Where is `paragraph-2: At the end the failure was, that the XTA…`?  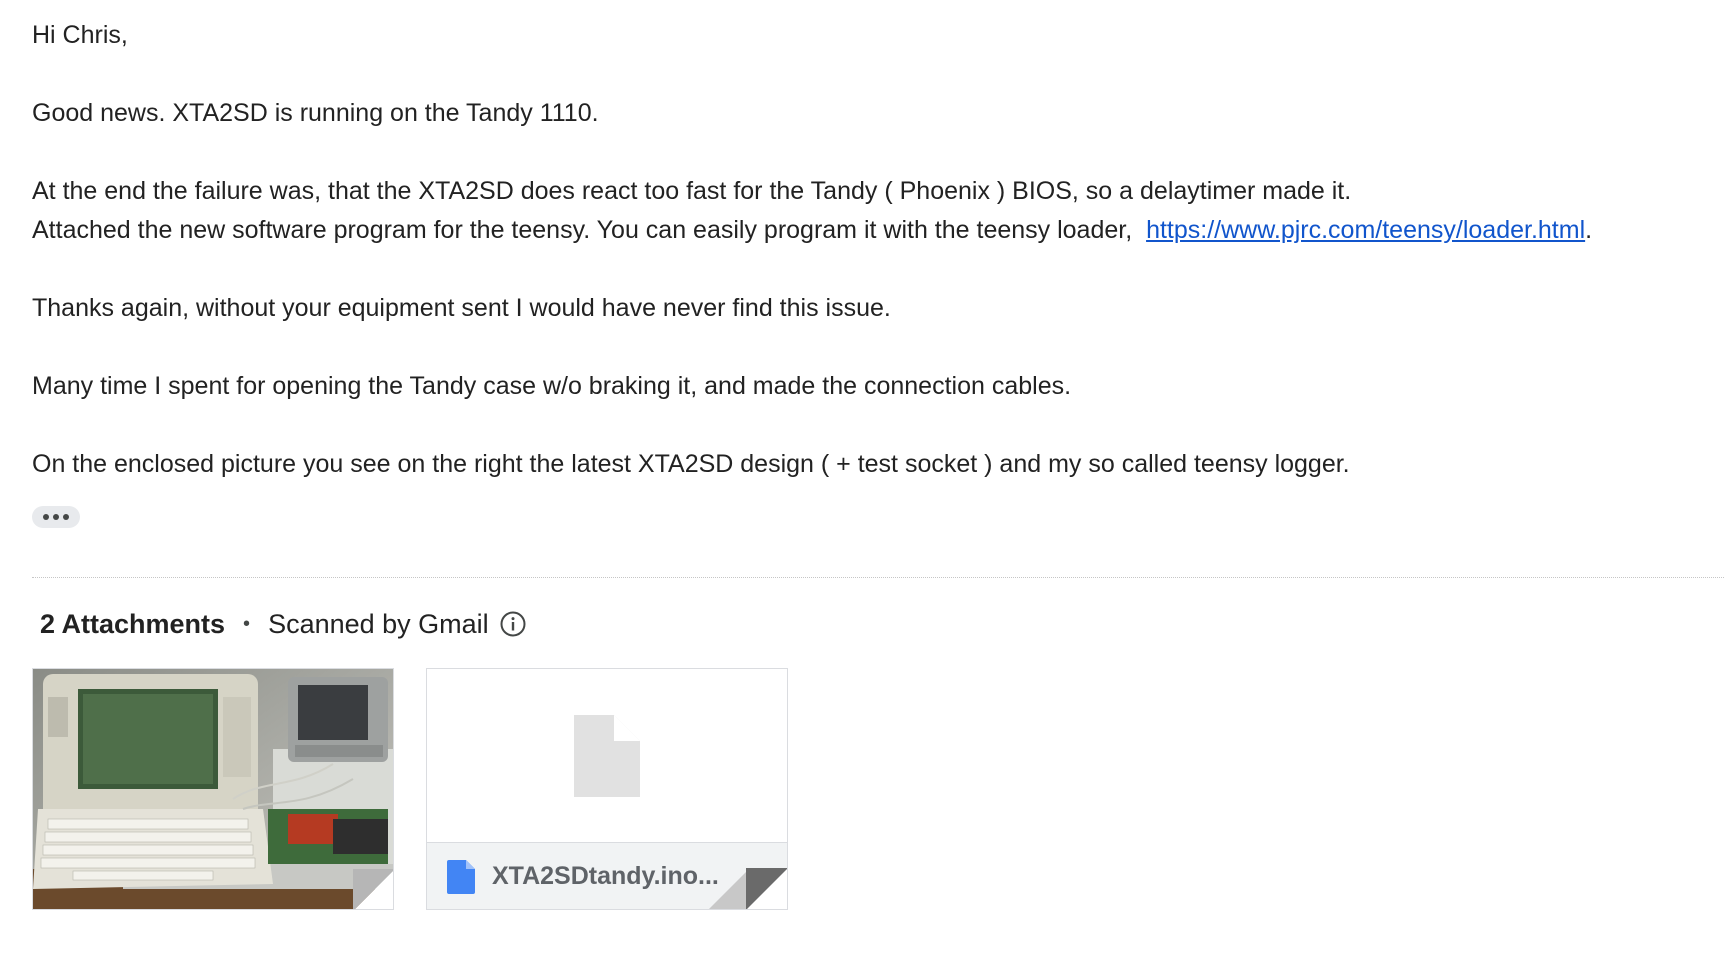 paragraph-2: At the end the failure was, that the XTA… is located at coordinates (862, 211).